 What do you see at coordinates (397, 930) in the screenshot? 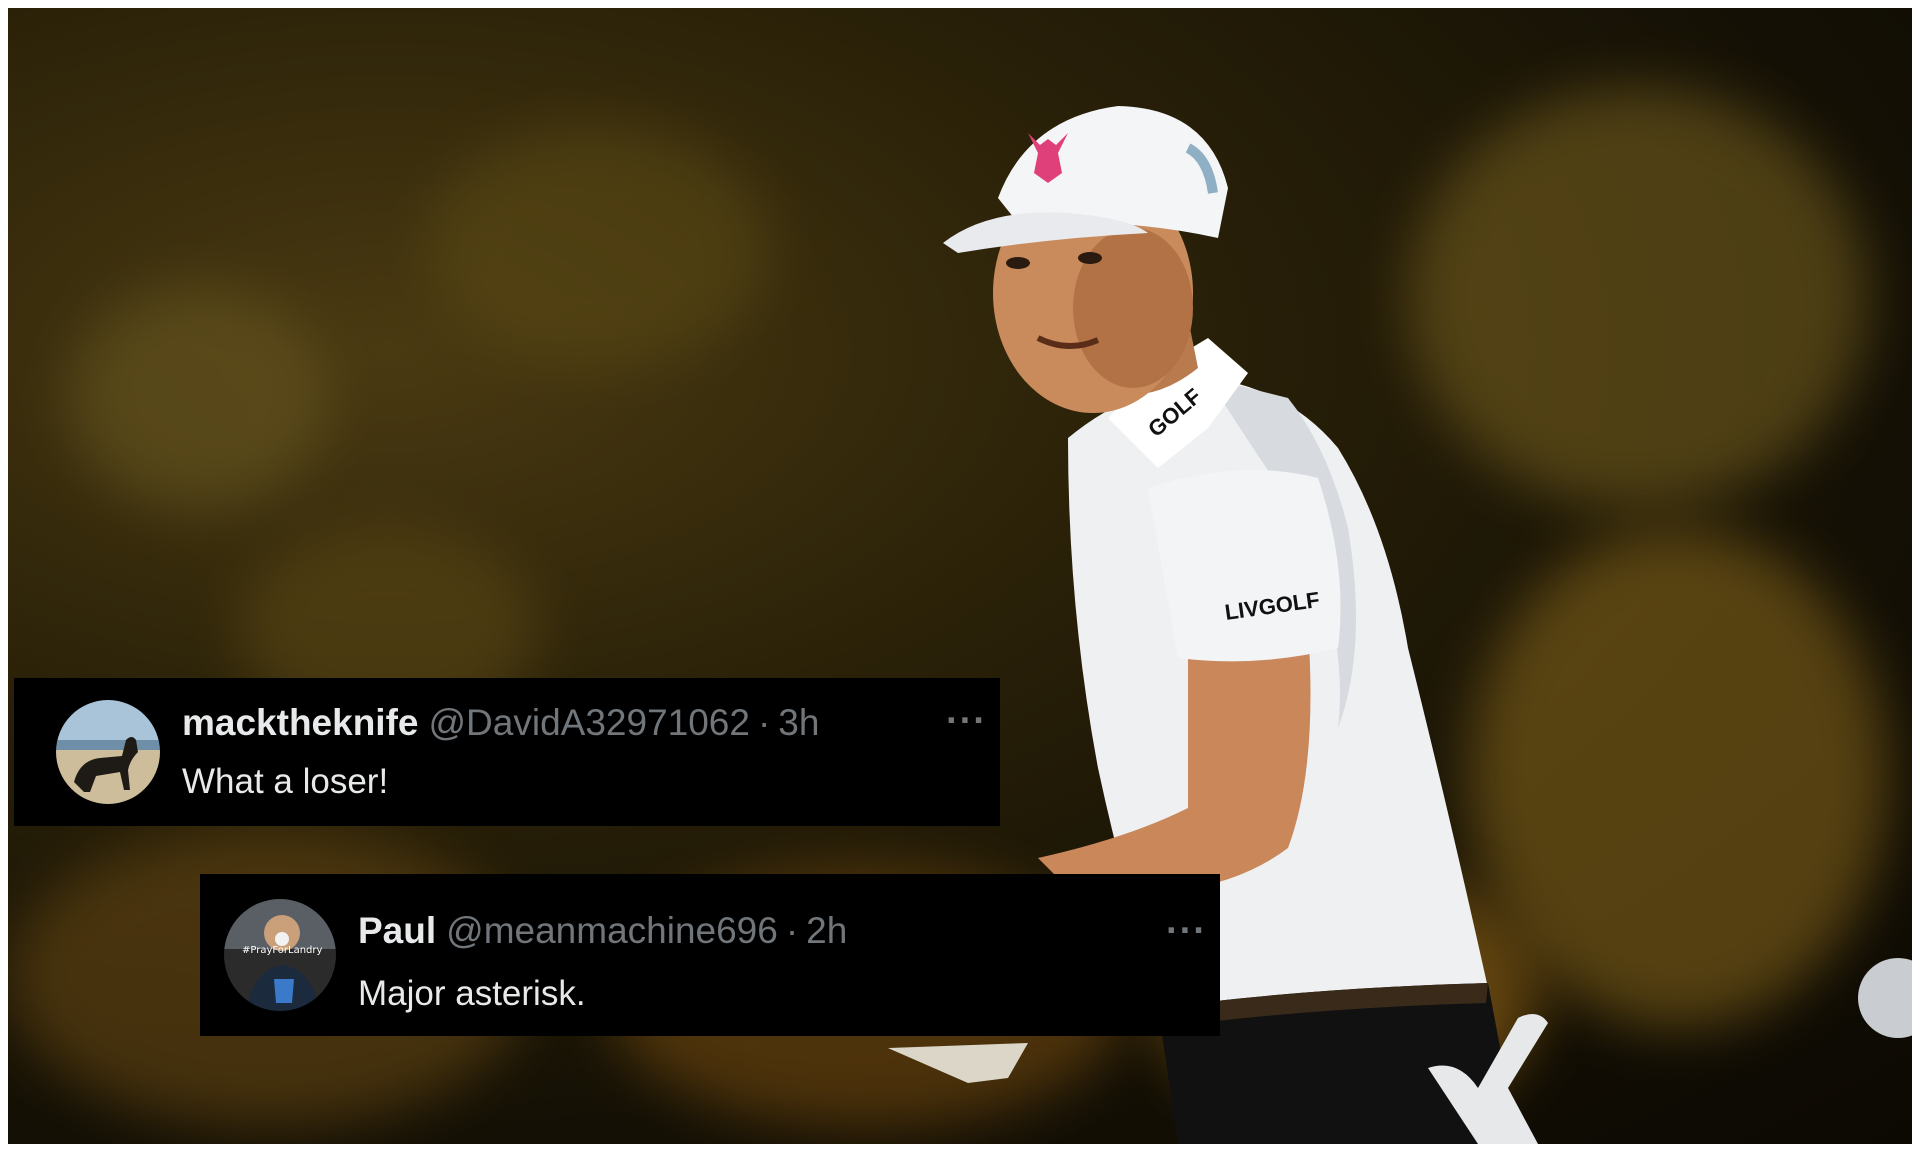
I see `display-name: Paul` at bounding box center [397, 930].